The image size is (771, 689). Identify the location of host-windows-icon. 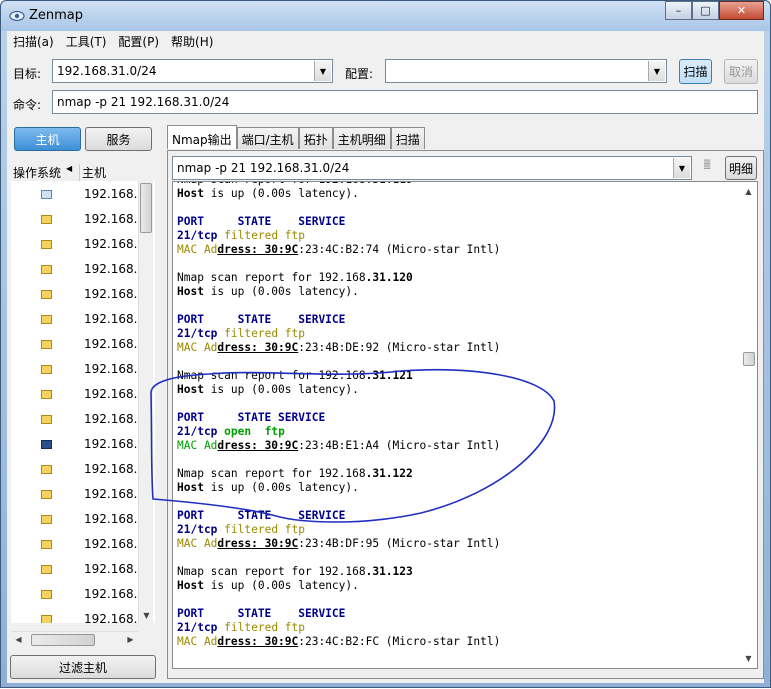
(46, 444).